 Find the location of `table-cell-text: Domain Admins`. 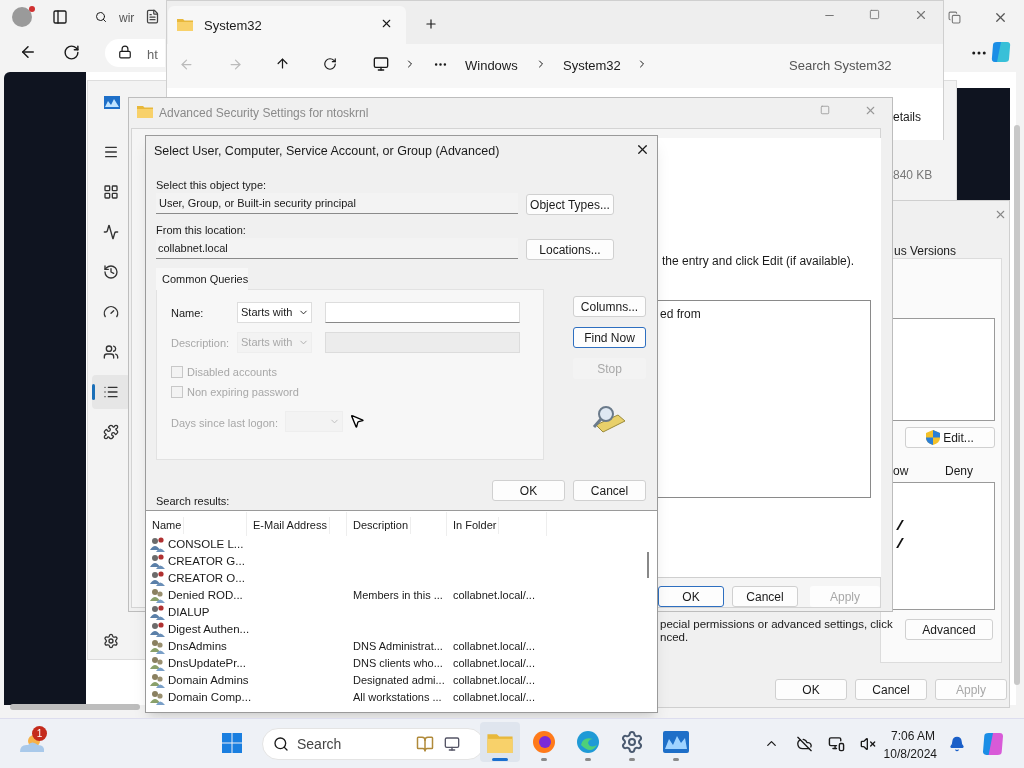

table-cell-text: Domain Admins is located at coordinates (208, 680).